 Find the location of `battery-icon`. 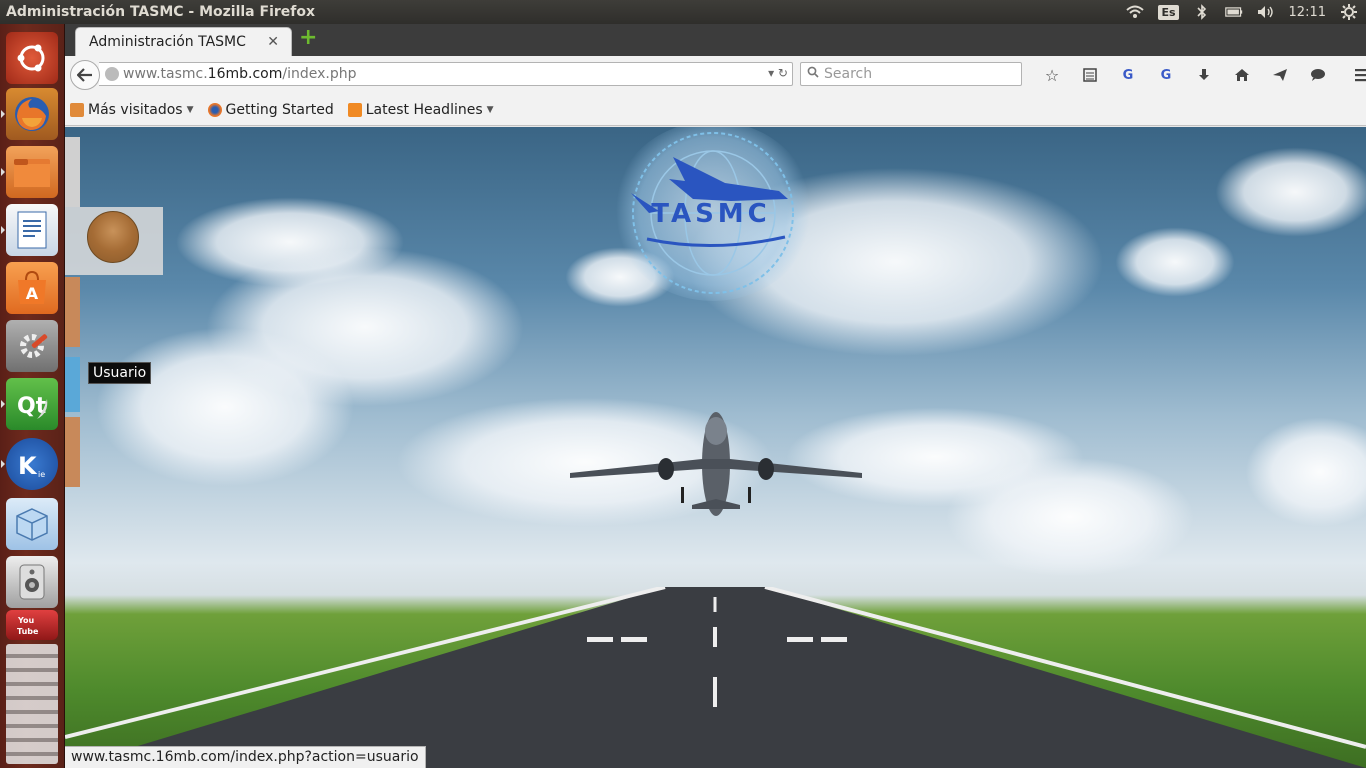

battery-icon is located at coordinates (1233, 12).